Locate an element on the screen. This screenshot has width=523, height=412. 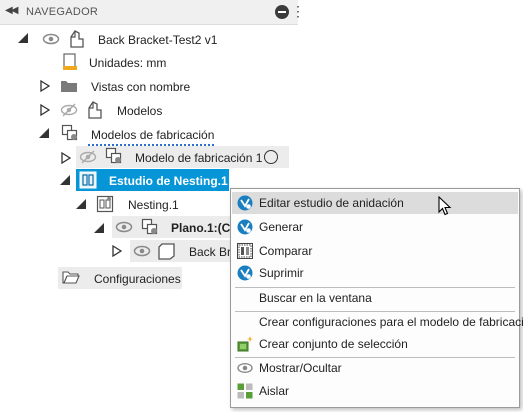
compare-icon is located at coordinates (245, 251).